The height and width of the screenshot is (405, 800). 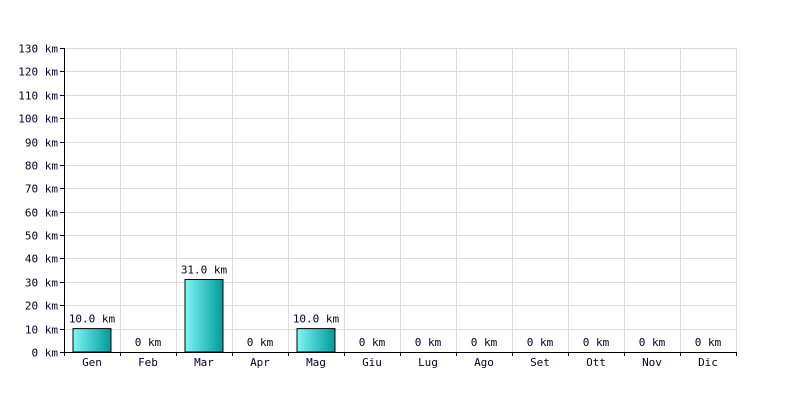 What do you see at coordinates (92, 340) in the screenshot?
I see `bar-gen` at bounding box center [92, 340].